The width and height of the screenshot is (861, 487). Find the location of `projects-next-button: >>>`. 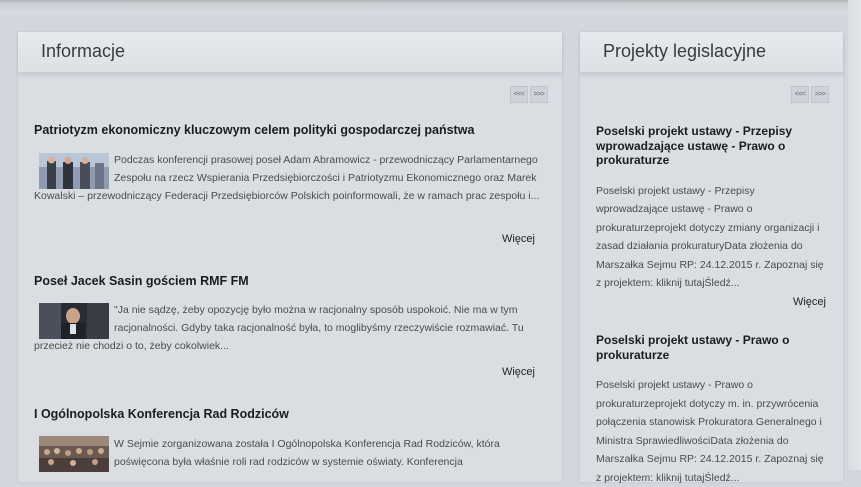

projects-next-button: >>> is located at coordinates (820, 94).